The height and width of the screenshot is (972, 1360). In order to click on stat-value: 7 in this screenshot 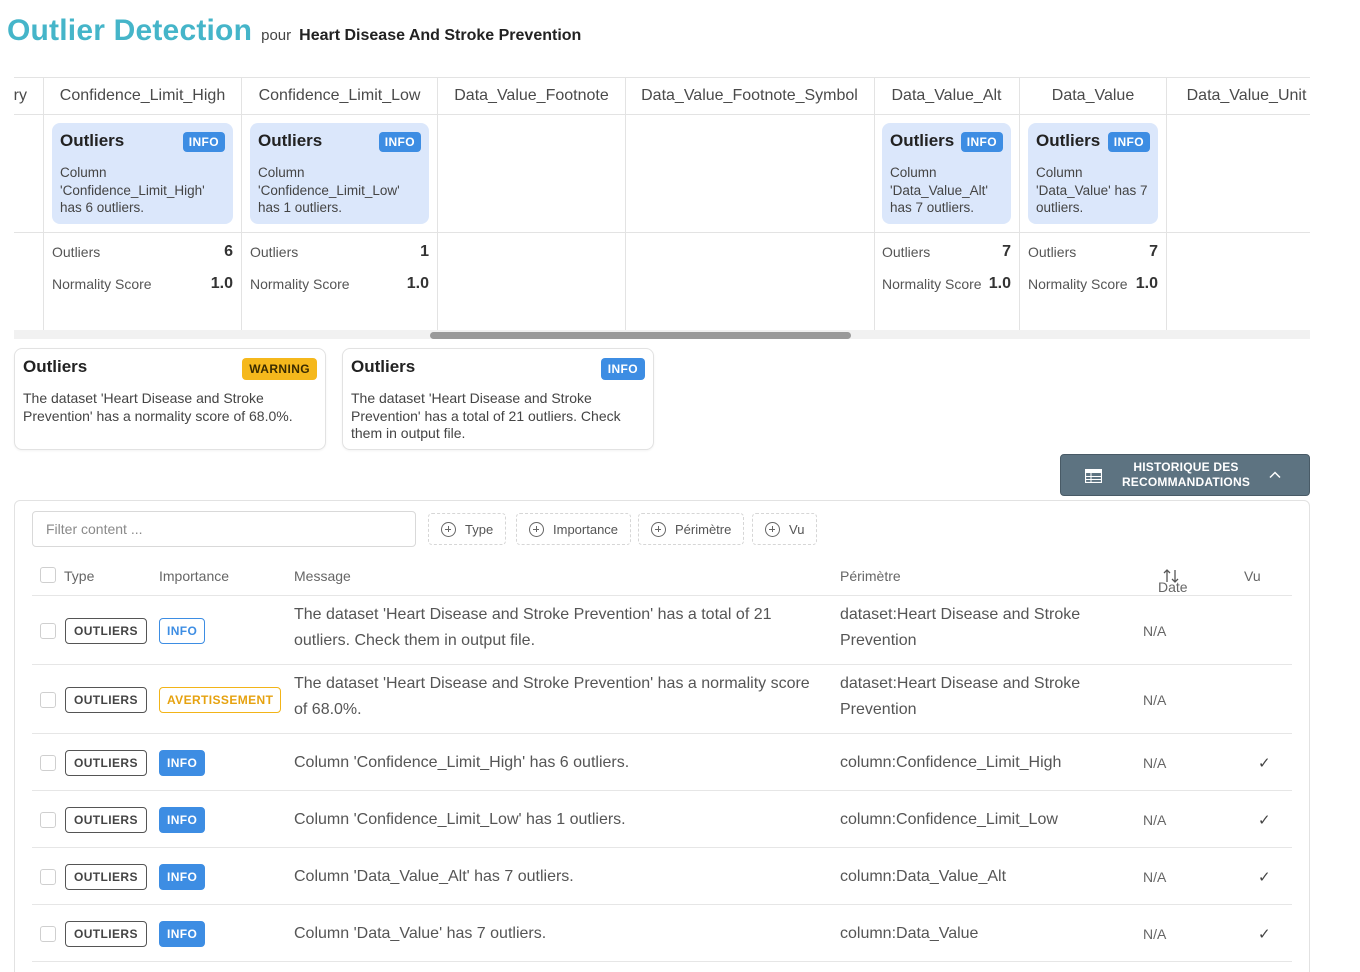, I will do `click(1006, 251)`.